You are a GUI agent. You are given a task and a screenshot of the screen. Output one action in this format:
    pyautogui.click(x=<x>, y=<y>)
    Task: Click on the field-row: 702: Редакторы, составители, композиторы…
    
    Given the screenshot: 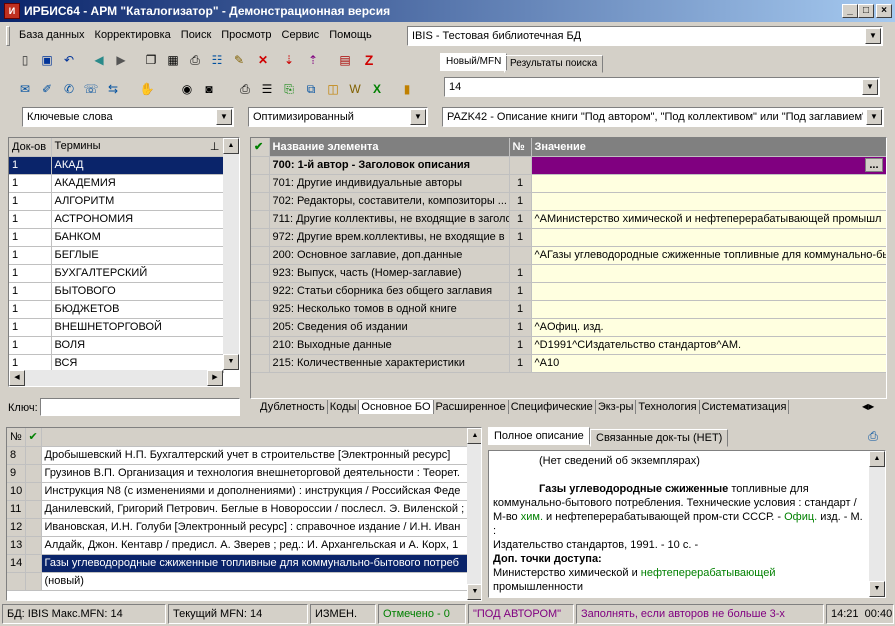 What is the action you would take?
    pyautogui.click(x=568, y=201)
    